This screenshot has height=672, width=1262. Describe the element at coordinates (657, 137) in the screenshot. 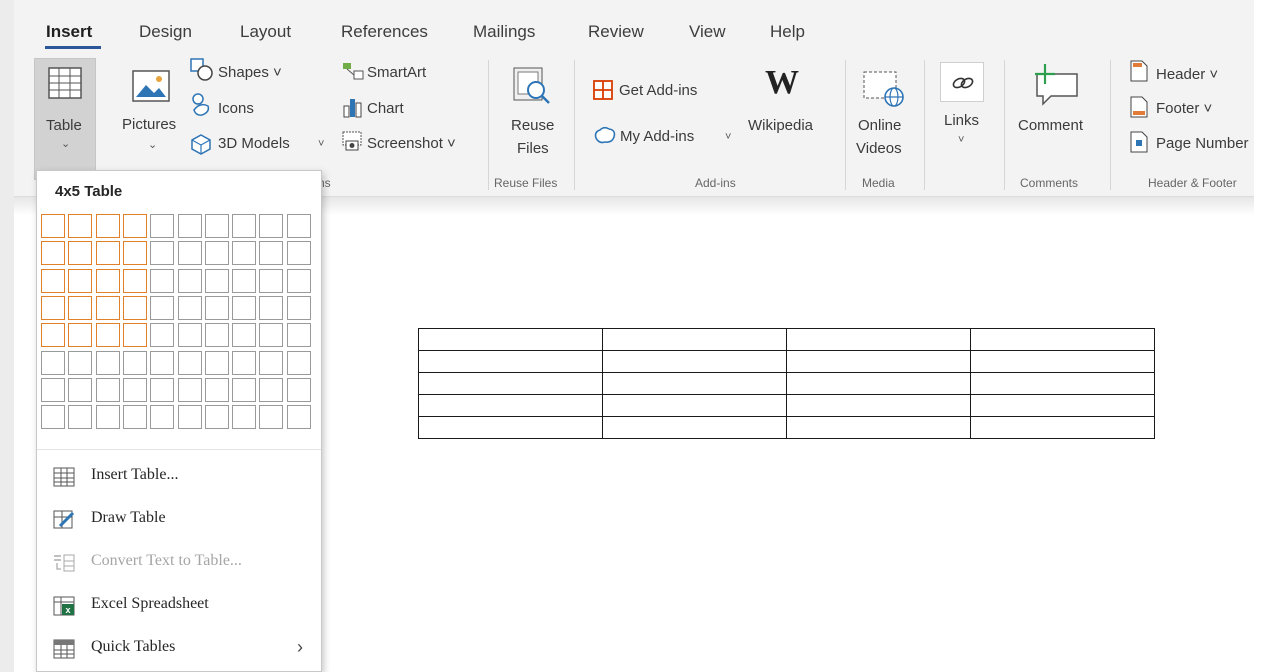

I see `my-addins-button: My Add-ins` at that location.